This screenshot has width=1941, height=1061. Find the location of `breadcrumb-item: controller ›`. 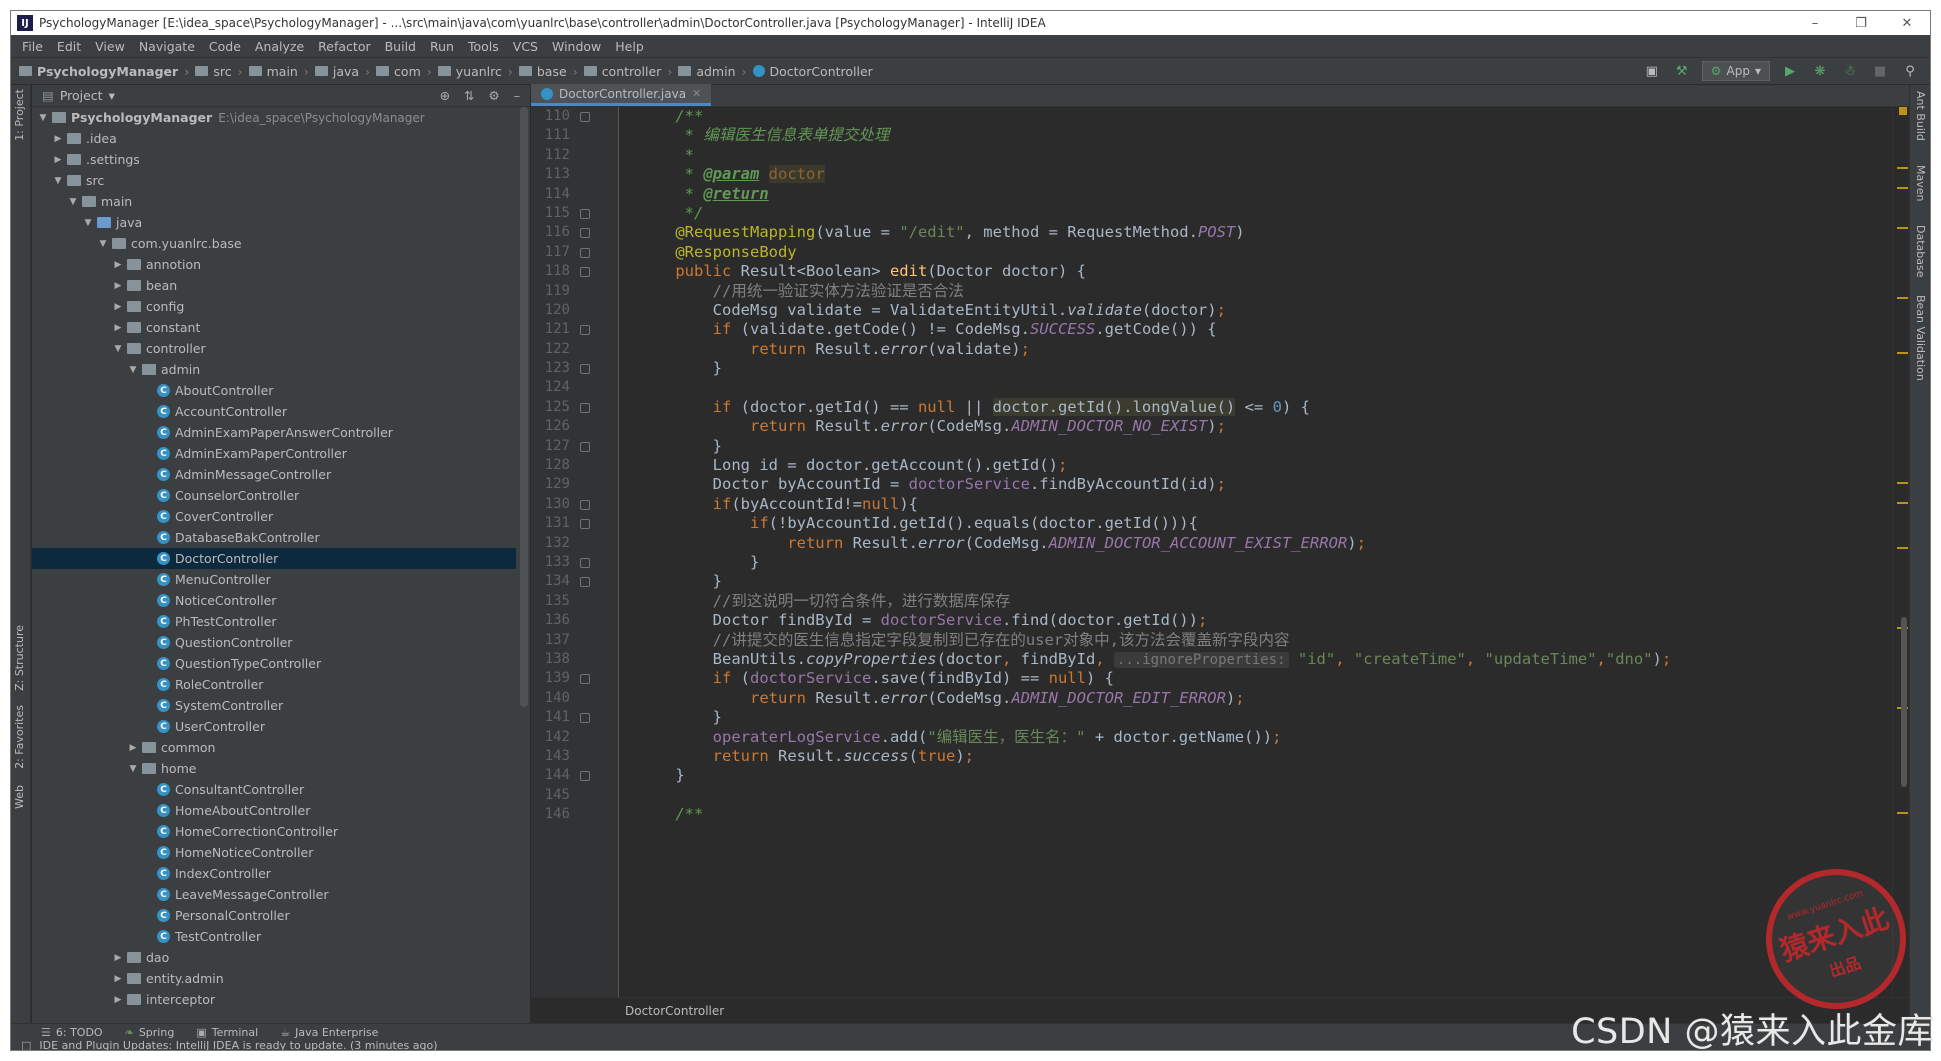

breadcrumb-item: controller › is located at coordinates (631, 71).